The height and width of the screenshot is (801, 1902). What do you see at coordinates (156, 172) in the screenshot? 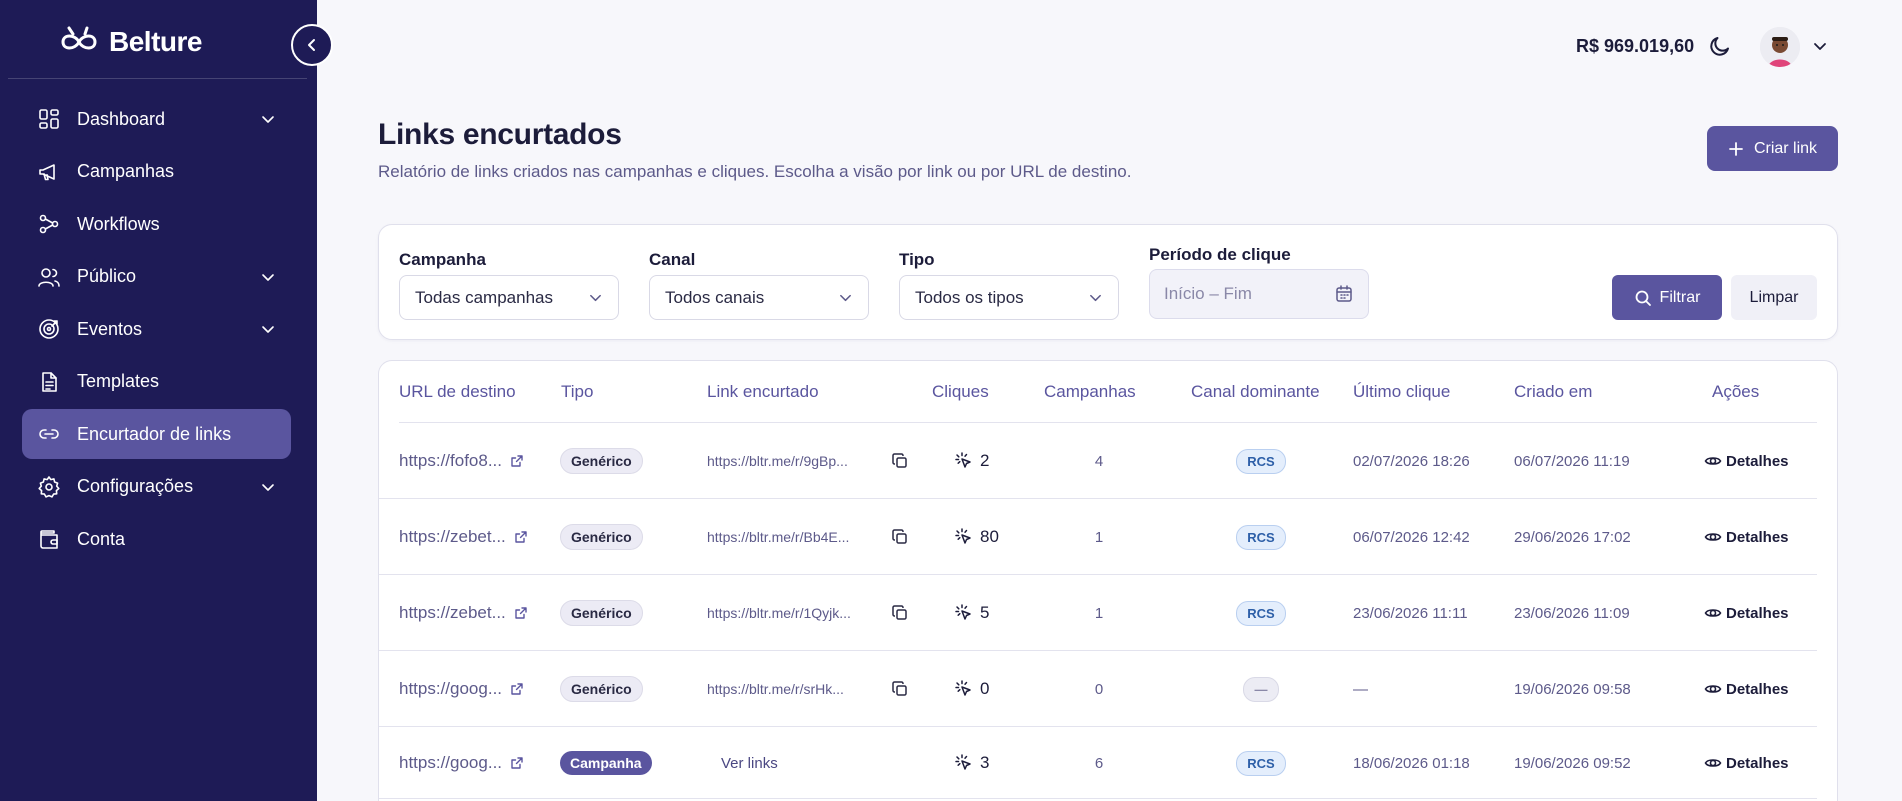
I see `sidebar-item-campanhas: Campanhas` at bounding box center [156, 172].